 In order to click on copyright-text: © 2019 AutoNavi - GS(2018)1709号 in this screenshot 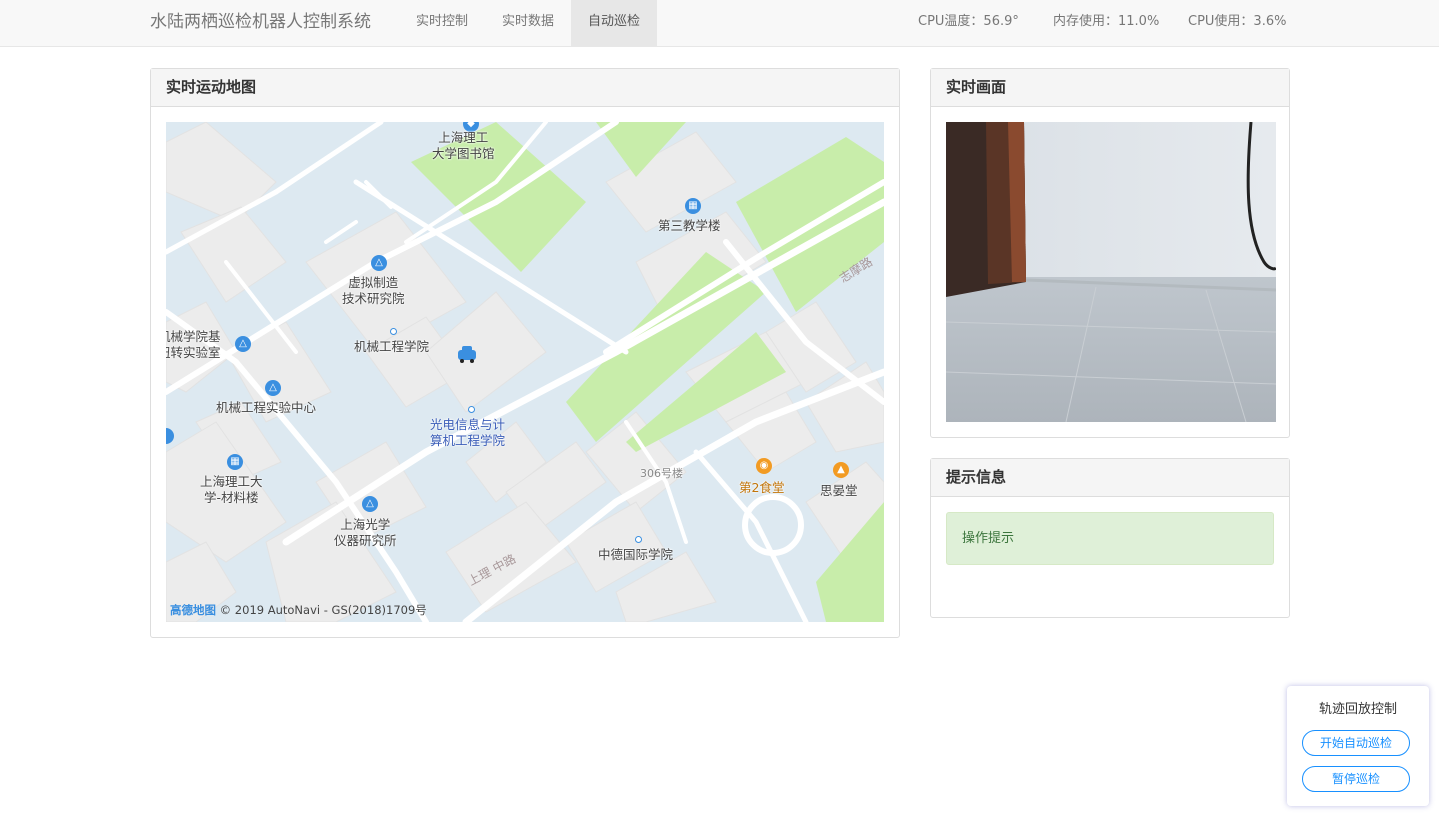, I will do `click(323, 610)`.